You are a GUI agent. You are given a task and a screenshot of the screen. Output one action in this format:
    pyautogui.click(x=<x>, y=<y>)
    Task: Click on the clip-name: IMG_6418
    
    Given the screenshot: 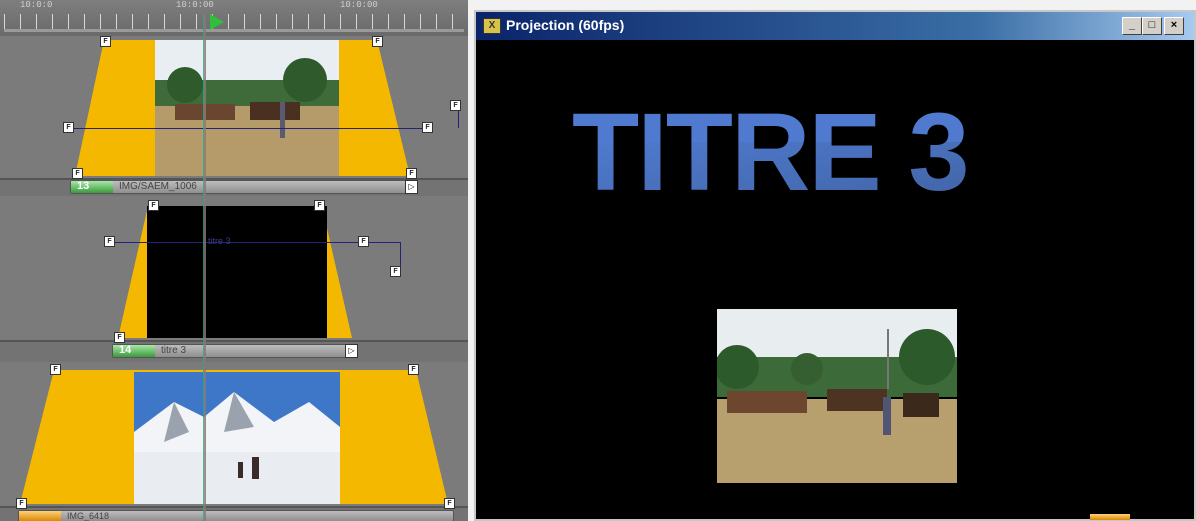 What is the action you would take?
    pyautogui.click(x=88, y=516)
    